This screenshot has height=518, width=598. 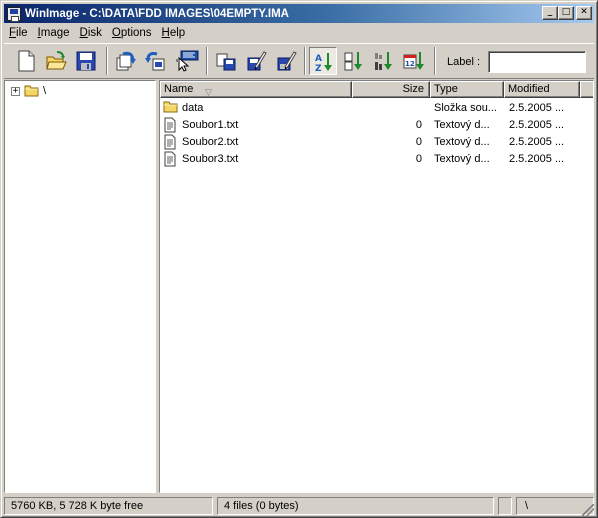 I want to click on menu-disk-label: isk, so click(x=94, y=33).